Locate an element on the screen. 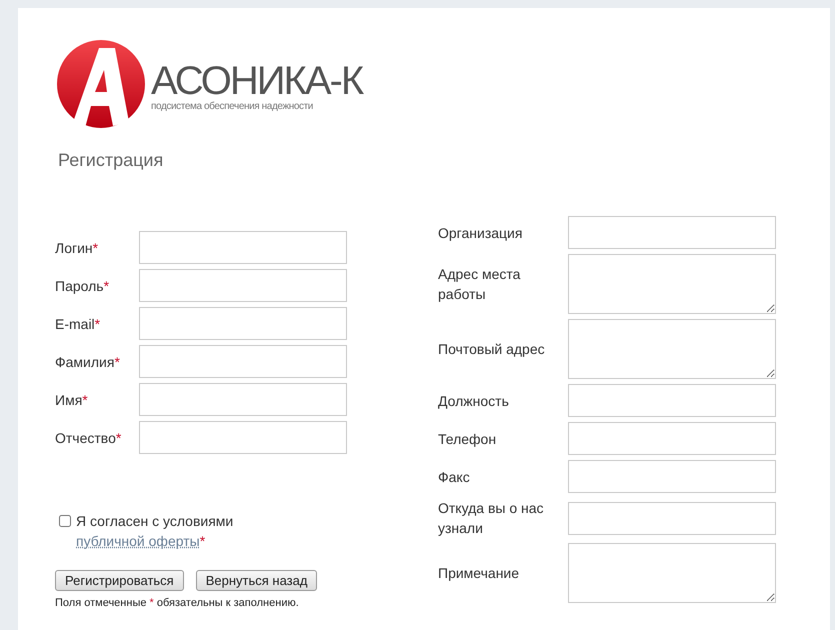 This screenshot has width=835, height=630. required-note: Поля отмеченные * обязательны к заполнению. is located at coordinates (177, 603).